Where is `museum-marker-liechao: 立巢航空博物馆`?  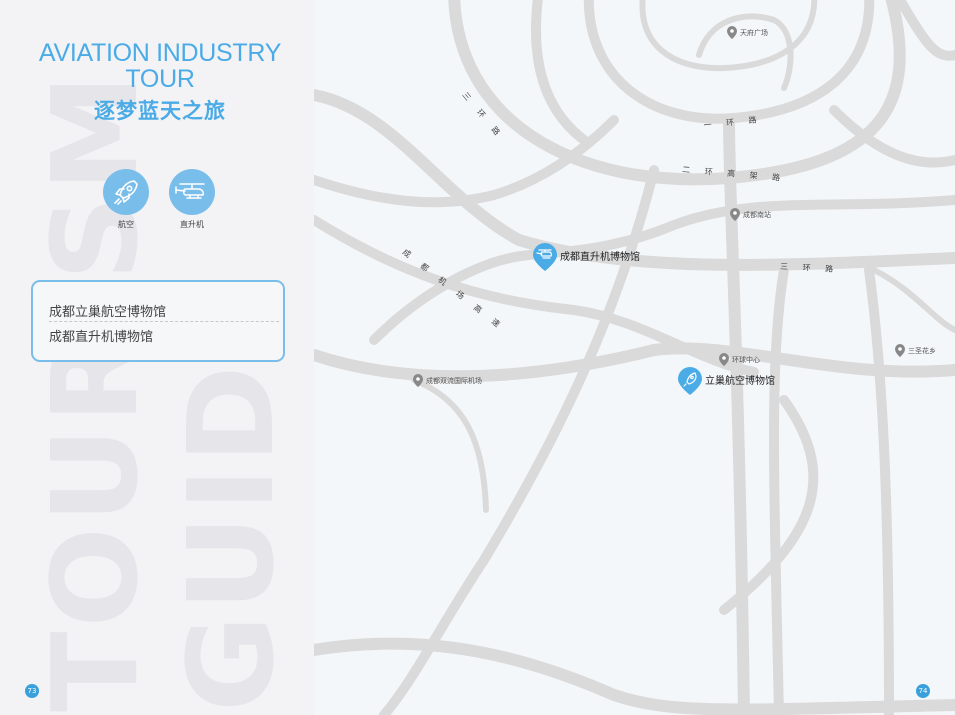 museum-marker-liechao: 立巢航空博物馆 is located at coordinates (726, 381).